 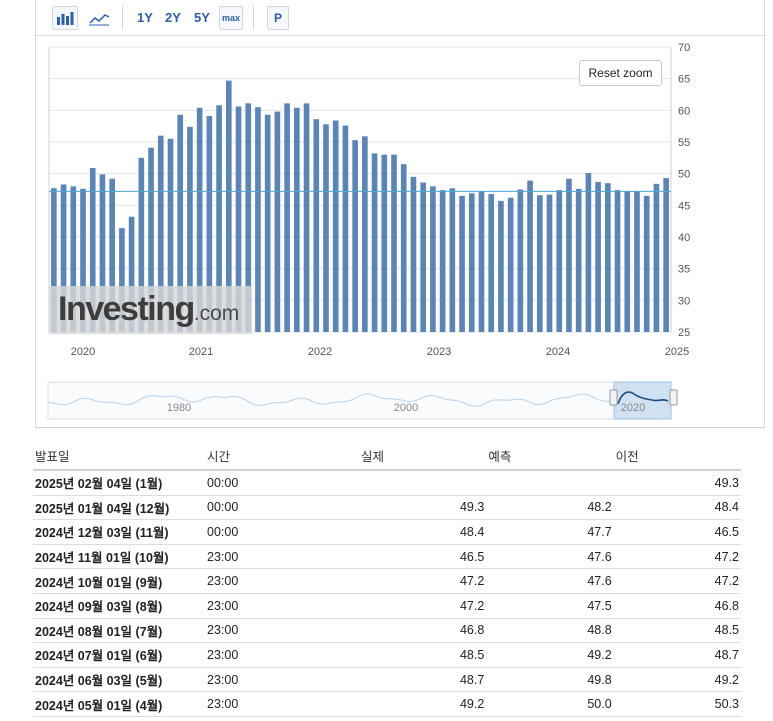 I want to click on forecast-cell: 49.8, so click(x=550, y=680).